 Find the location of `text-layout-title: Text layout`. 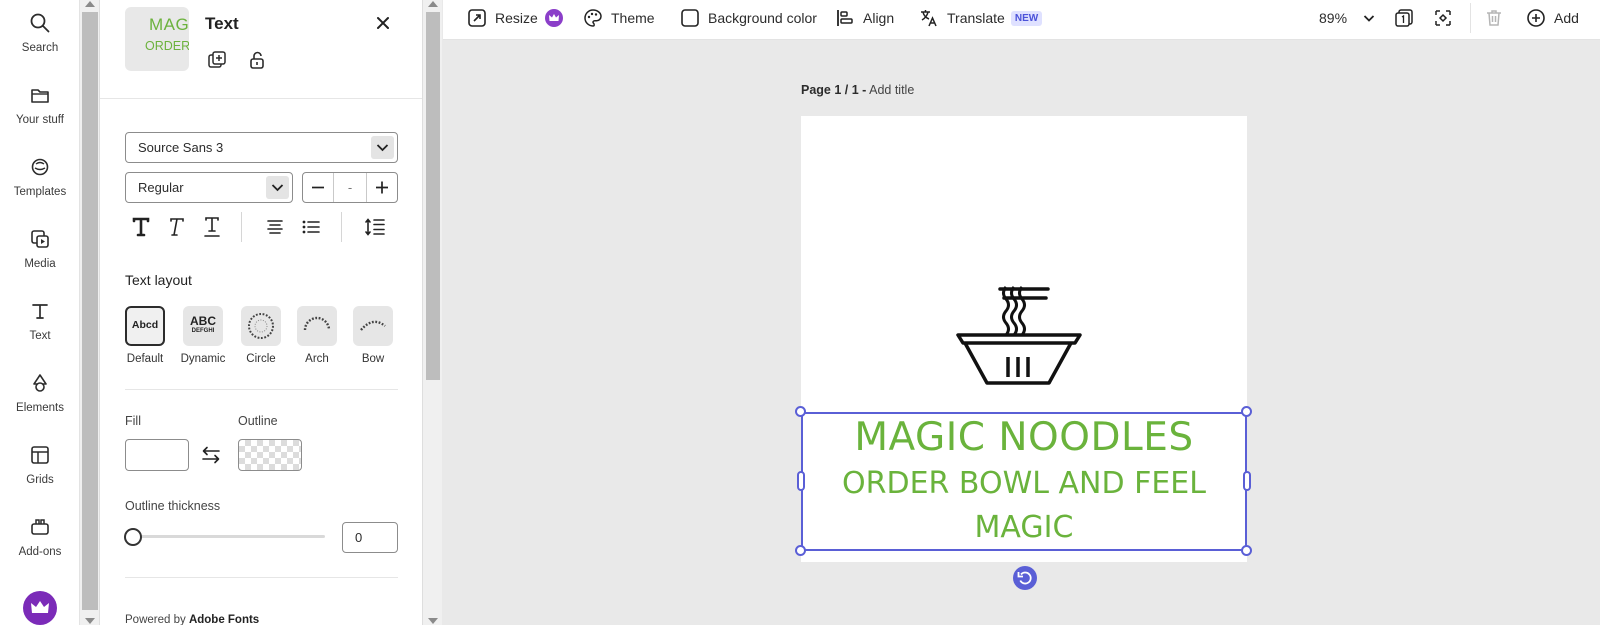

text-layout-title: Text layout is located at coordinates (158, 280).